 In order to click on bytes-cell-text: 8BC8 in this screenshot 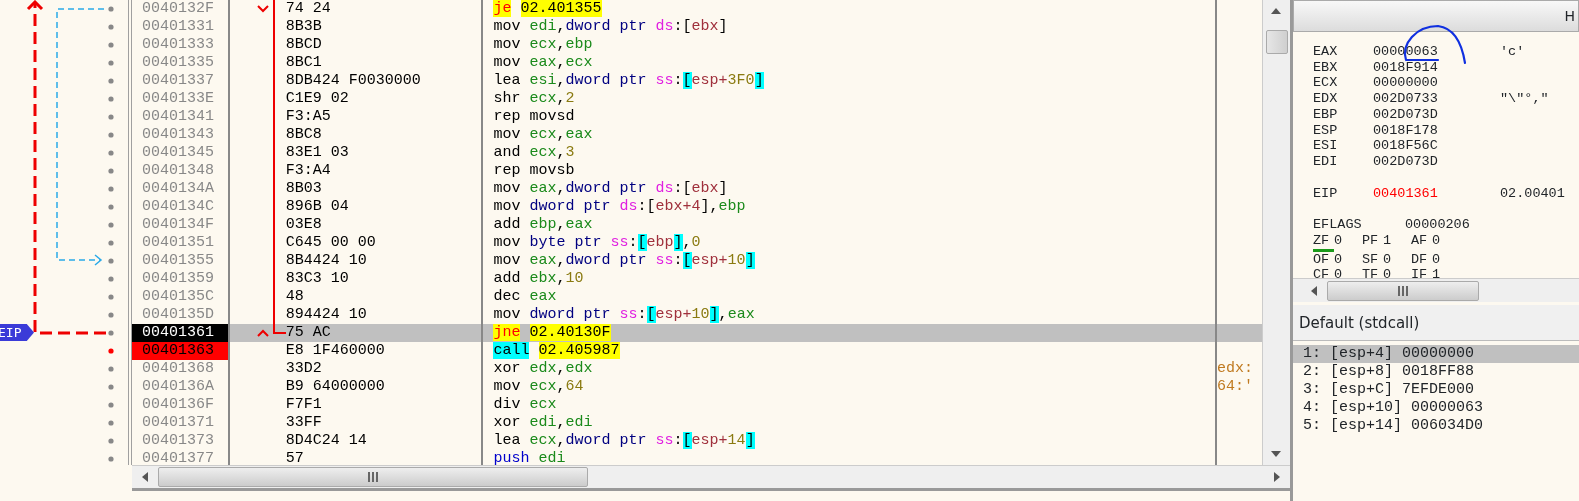, I will do `click(303, 135)`.